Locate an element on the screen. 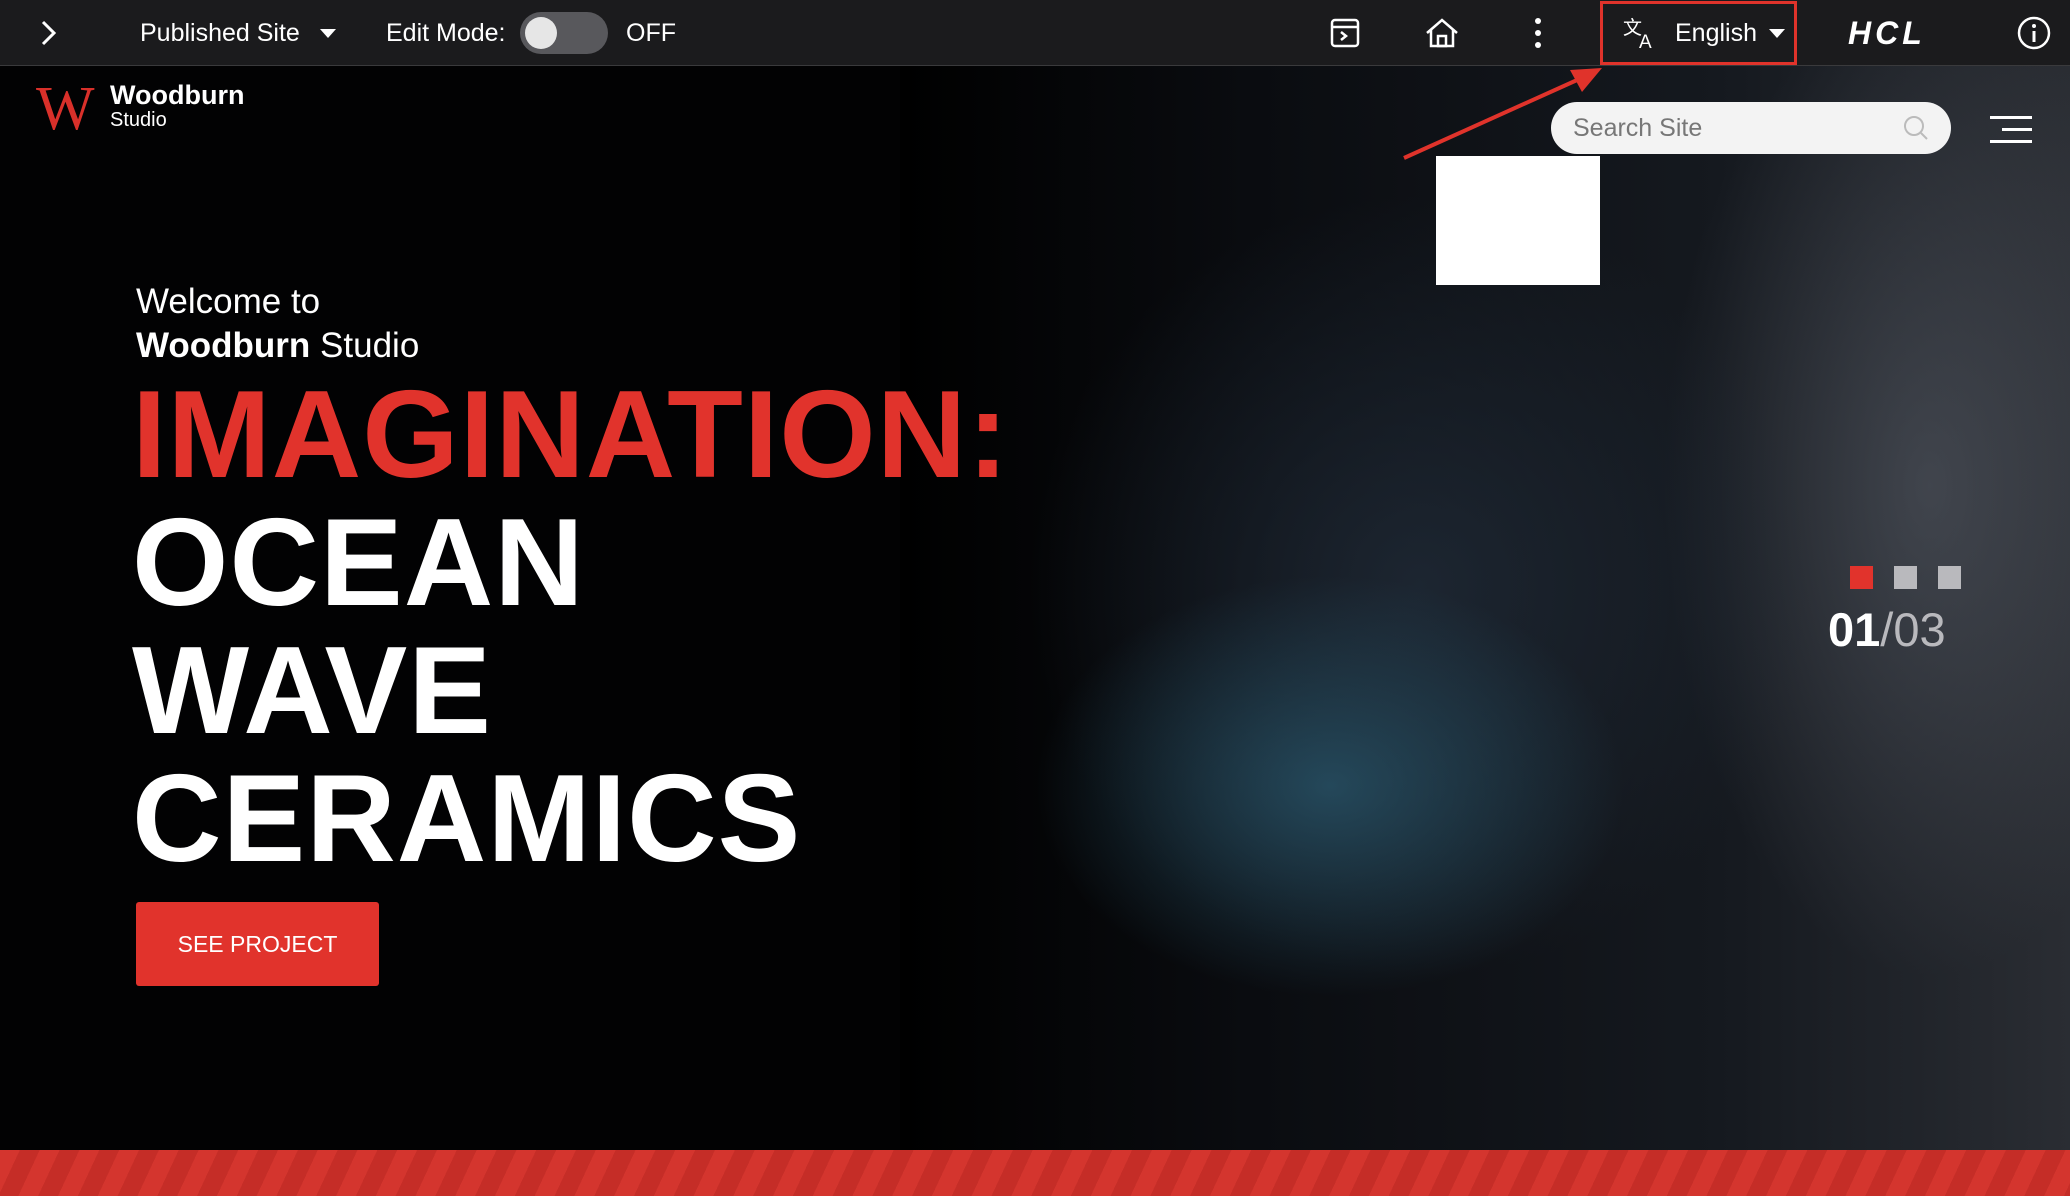  slide-current: 01 is located at coordinates (1854, 629).